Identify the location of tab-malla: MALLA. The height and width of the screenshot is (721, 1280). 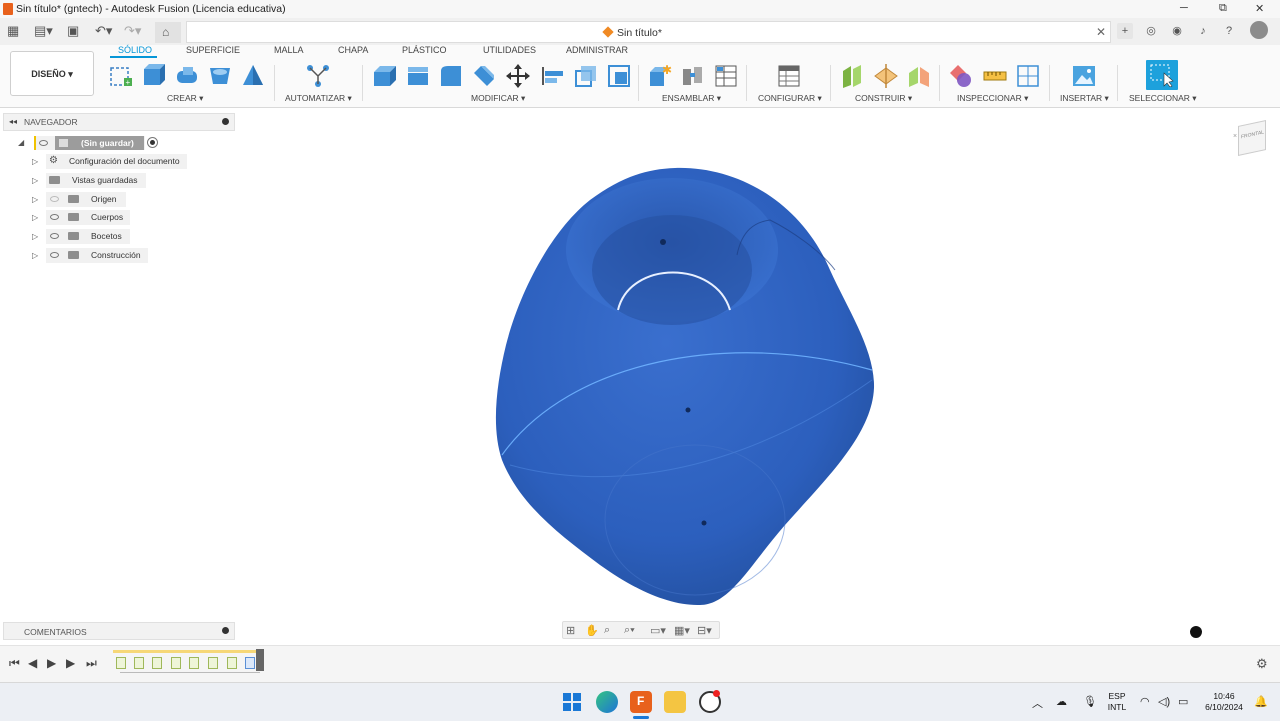
(289, 50).